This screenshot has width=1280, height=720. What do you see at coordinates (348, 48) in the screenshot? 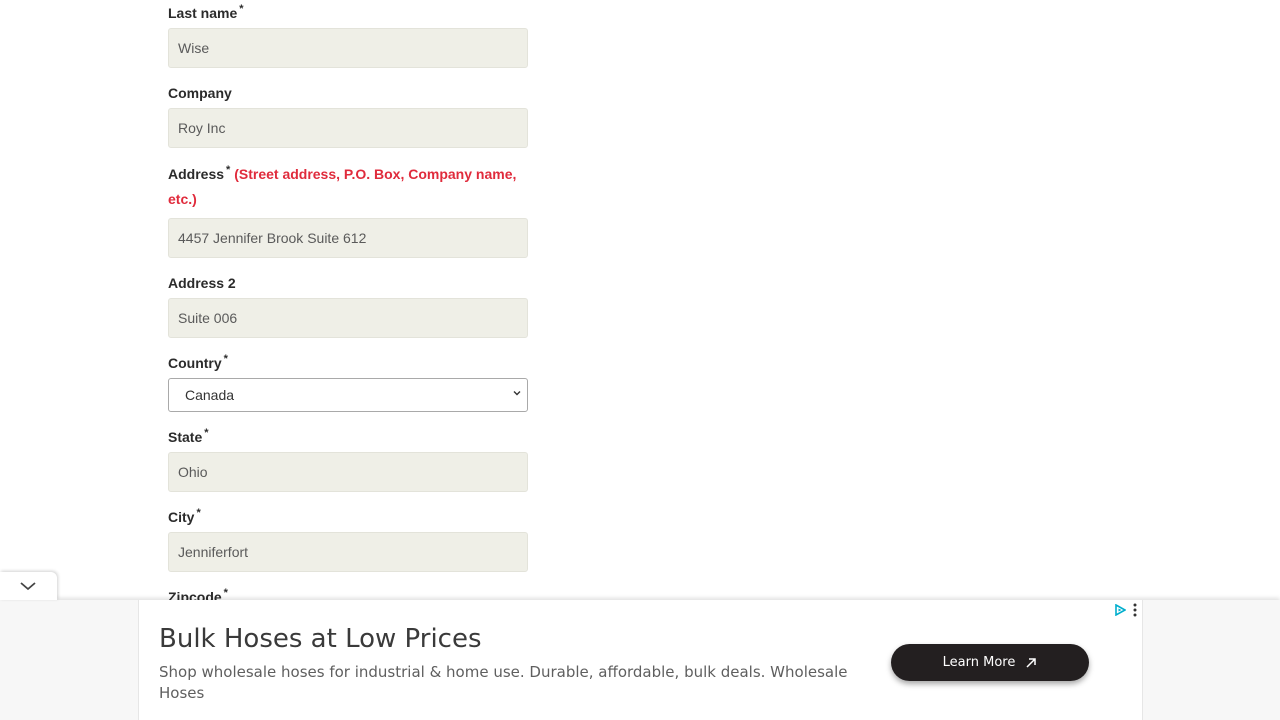
I see `last-name-input` at bounding box center [348, 48].